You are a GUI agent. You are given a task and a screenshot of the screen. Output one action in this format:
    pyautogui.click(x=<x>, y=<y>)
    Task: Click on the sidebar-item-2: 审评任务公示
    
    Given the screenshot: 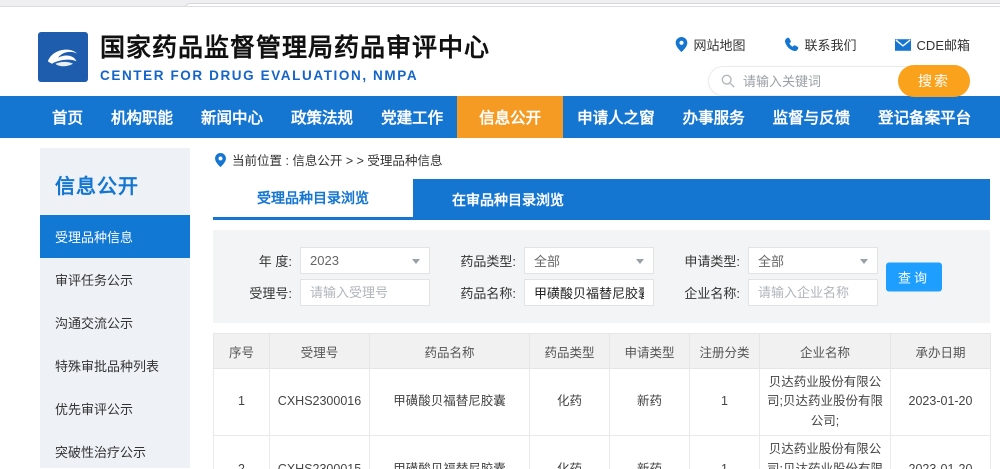 What is the action you would take?
    pyautogui.click(x=115, y=279)
    